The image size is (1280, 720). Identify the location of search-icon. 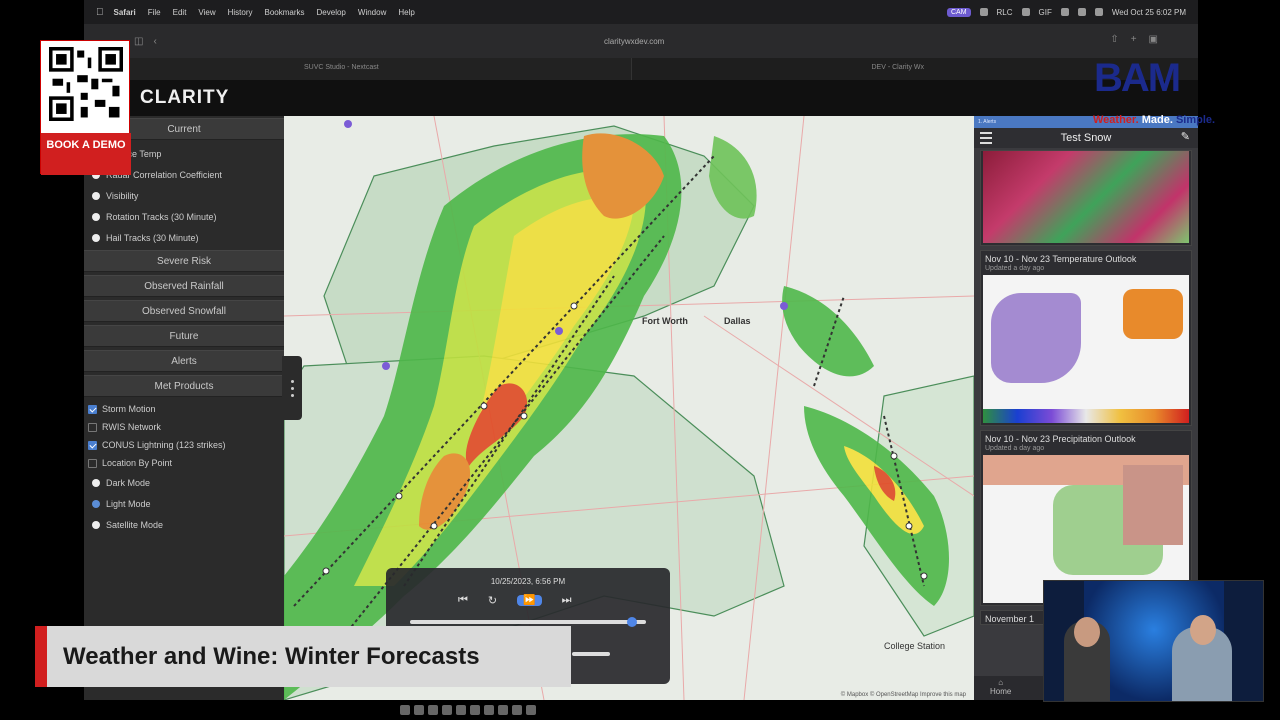
(1098, 12).